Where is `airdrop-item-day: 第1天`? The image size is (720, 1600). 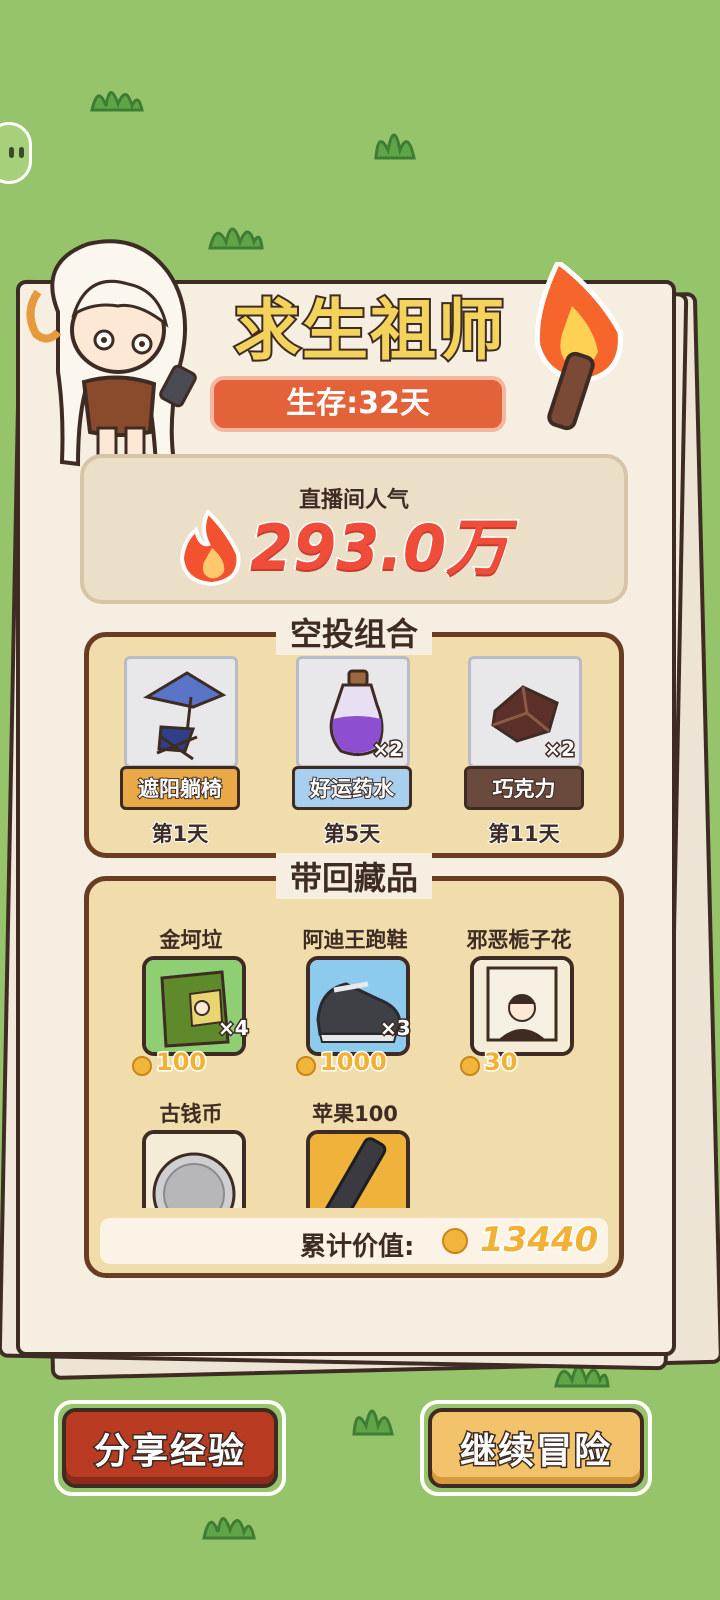
airdrop-item-day: 第1天 is located at coordinates (180, 834).